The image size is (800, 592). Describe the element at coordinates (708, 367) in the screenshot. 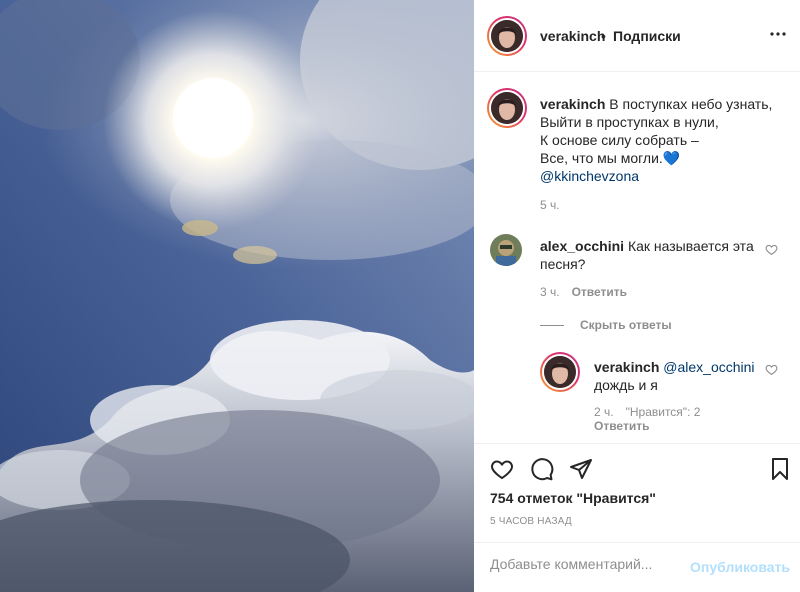

I see `reply-mention-link: @alex_occhini` at that location.